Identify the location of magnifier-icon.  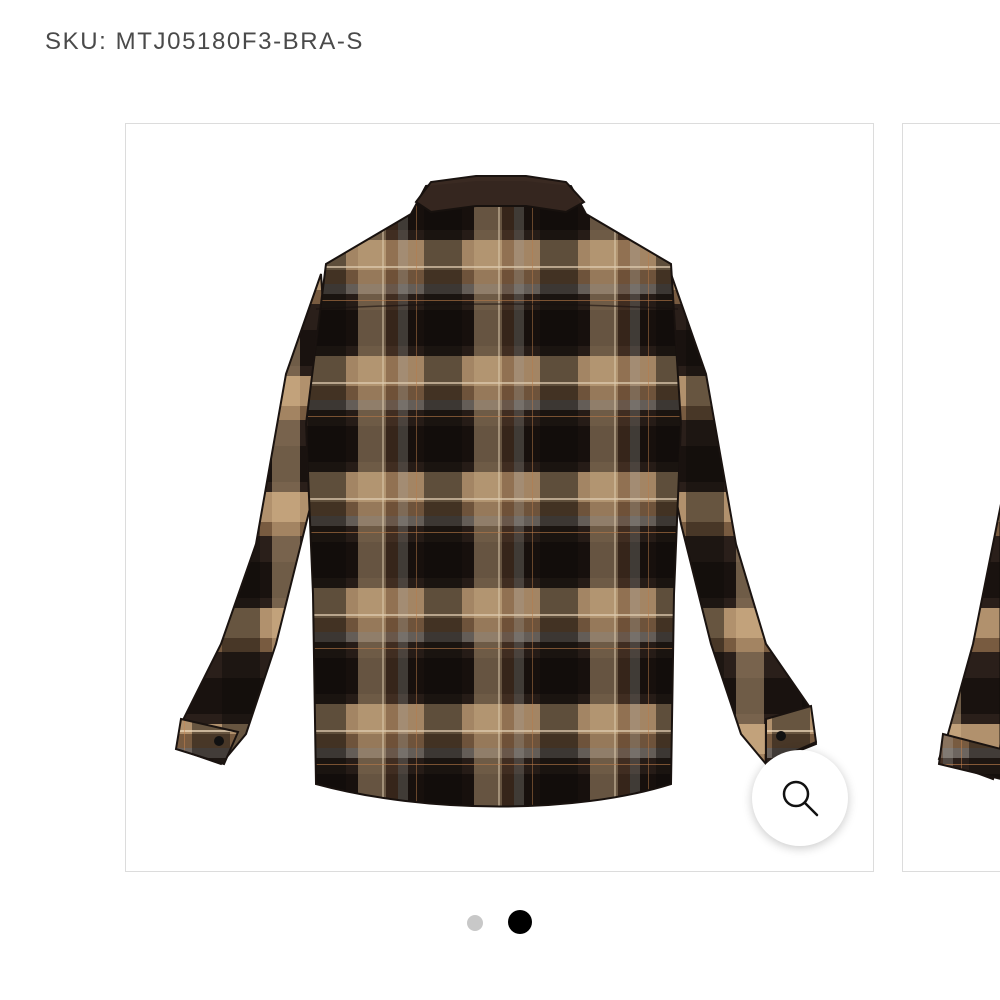
(800, 798).